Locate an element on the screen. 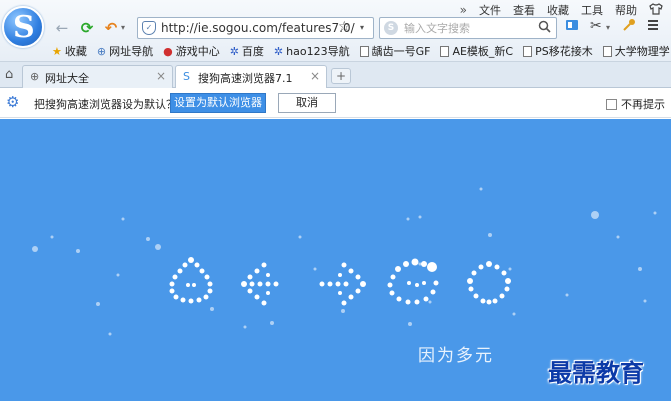 This screenshot has width=671, height=401. menu-favorites: 收藏 is located at coordinates (558, 10).